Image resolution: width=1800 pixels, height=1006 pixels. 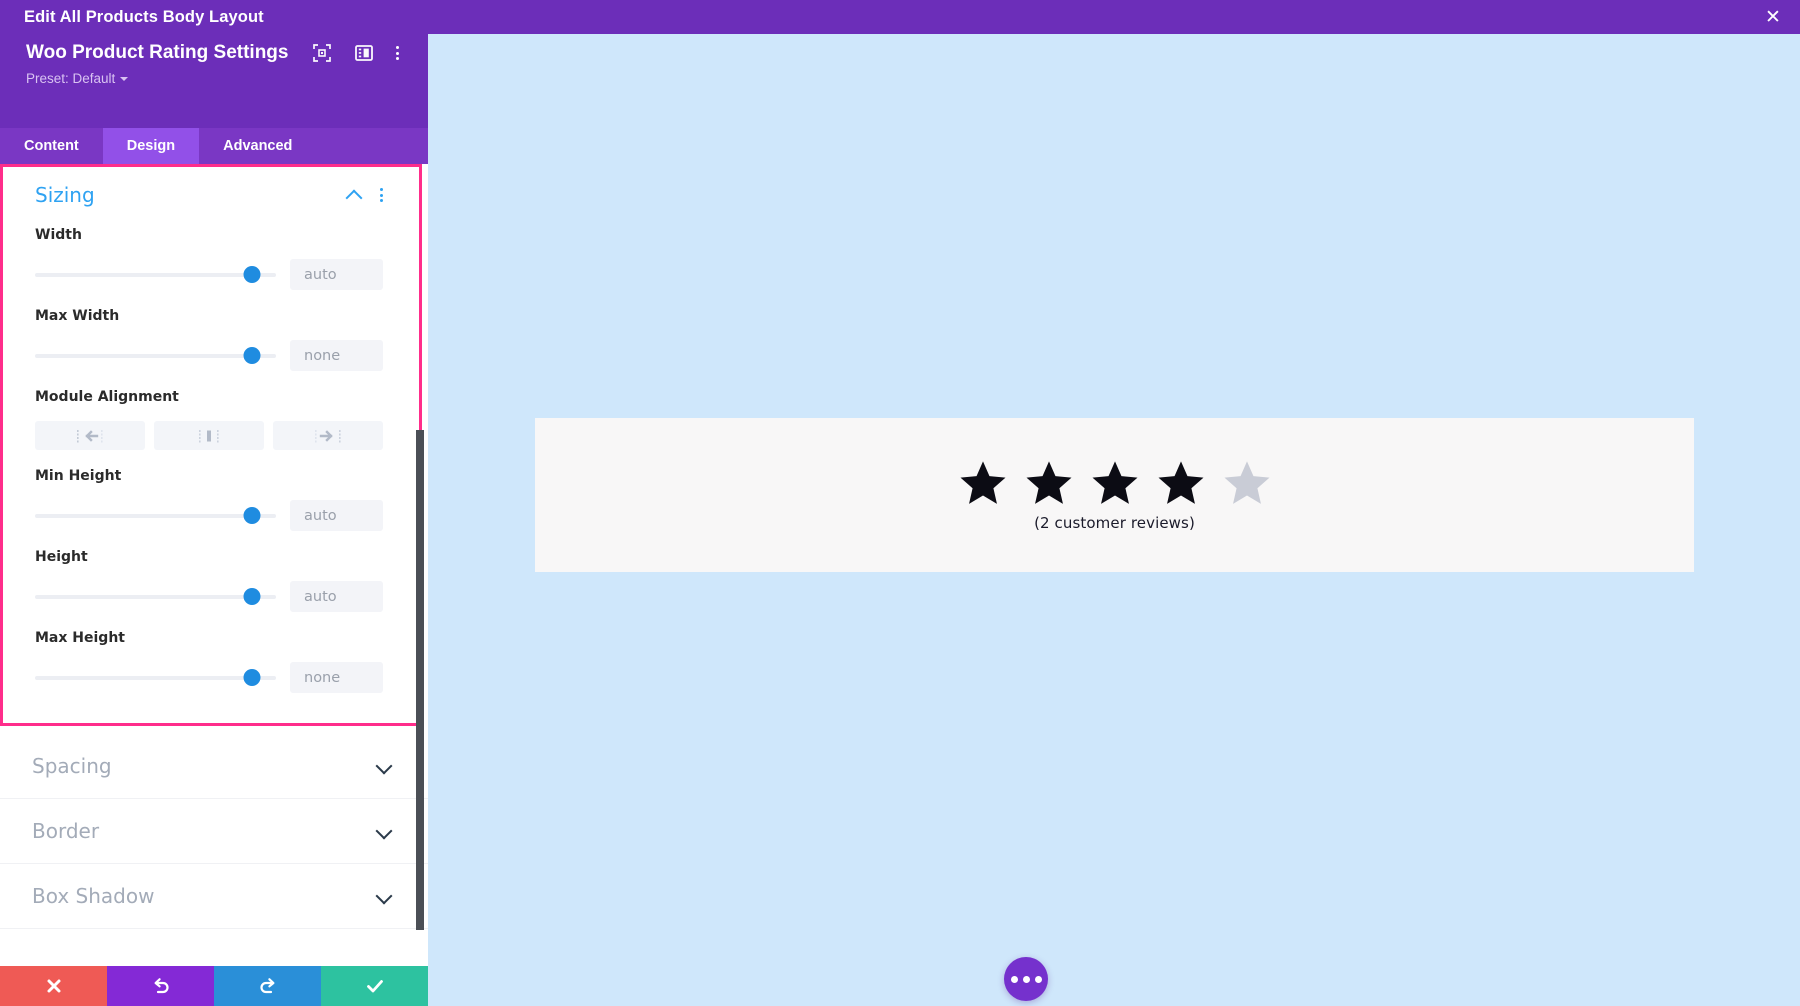 What do you see at coordinates (336, 596) in the screenshot?
I see `height-value: auto` at bounding box center [336, 596].